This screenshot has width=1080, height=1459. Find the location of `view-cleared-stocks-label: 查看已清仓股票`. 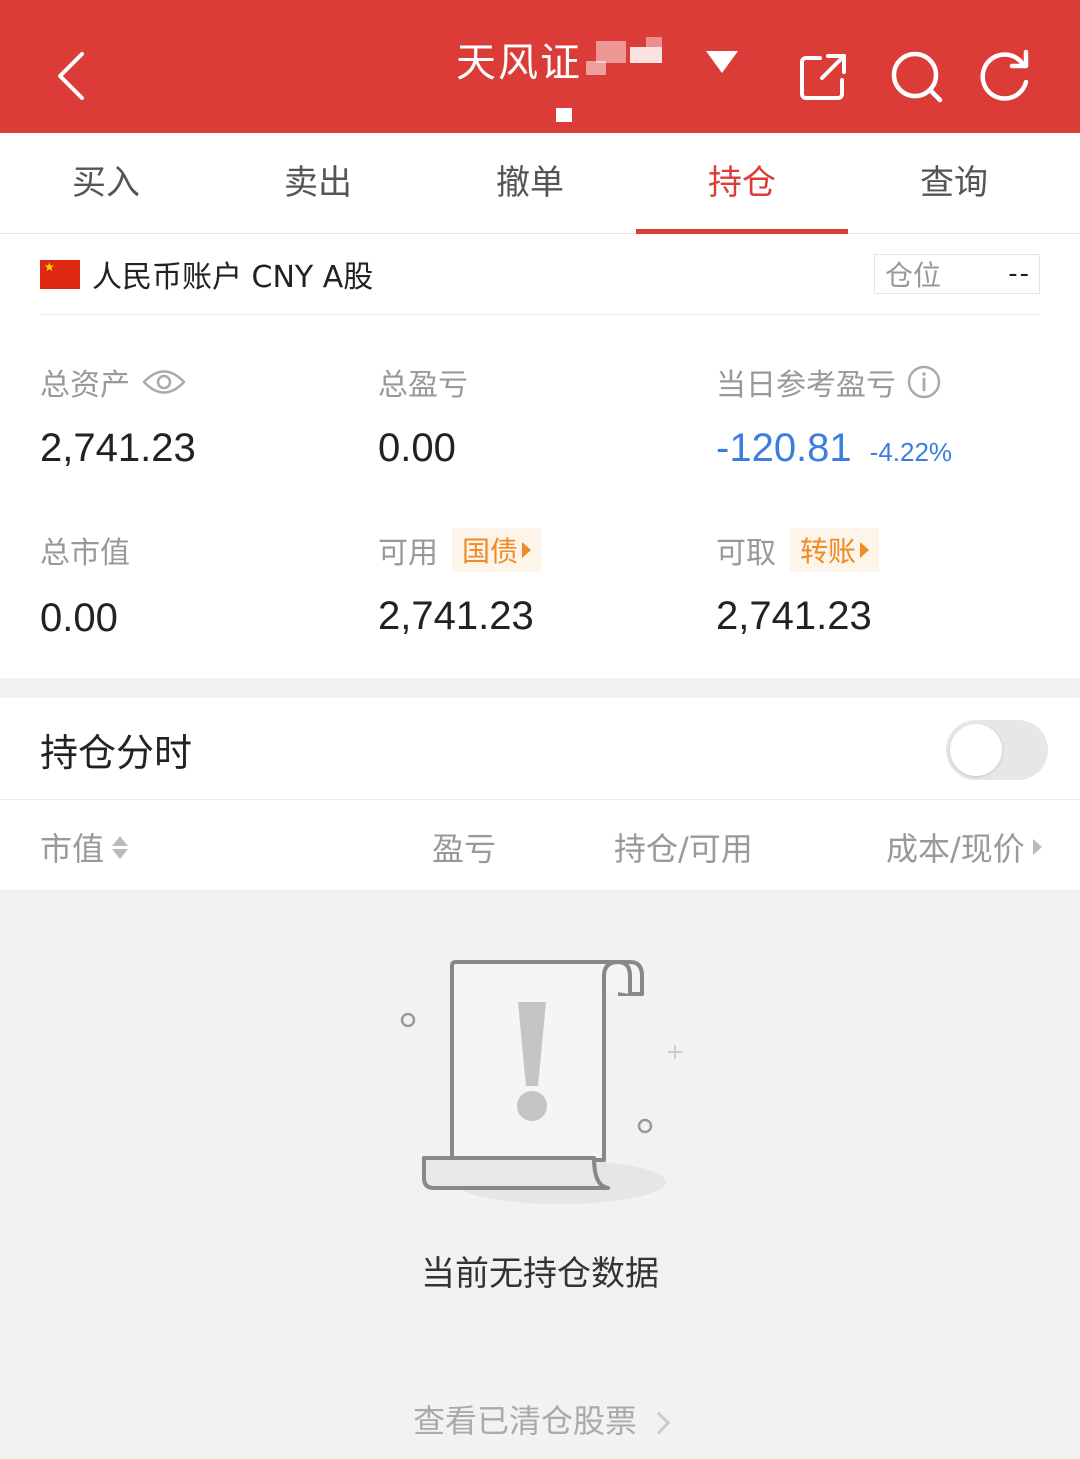

view-cleared-stocks-label: 查看已清仓股票 is located at coordinates (524, 1421).